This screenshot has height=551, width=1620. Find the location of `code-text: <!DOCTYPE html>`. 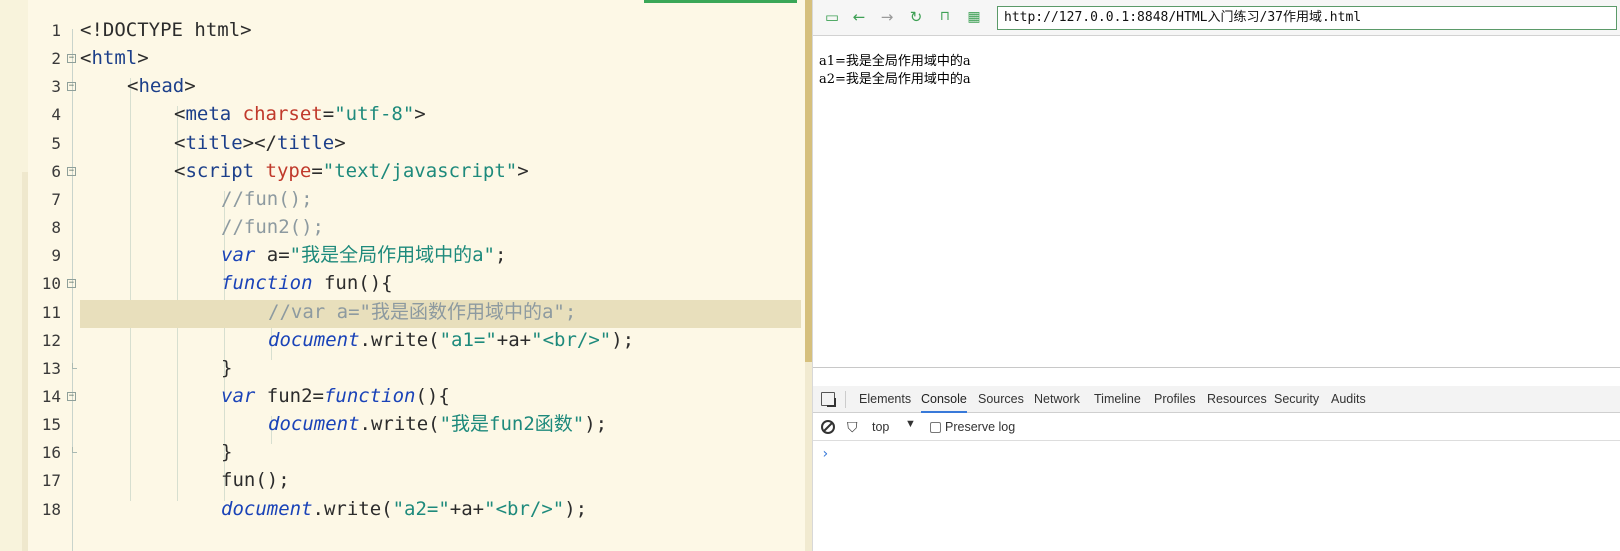

code-text: <!DOCTYPE html> is located at coordinates (166, 30).